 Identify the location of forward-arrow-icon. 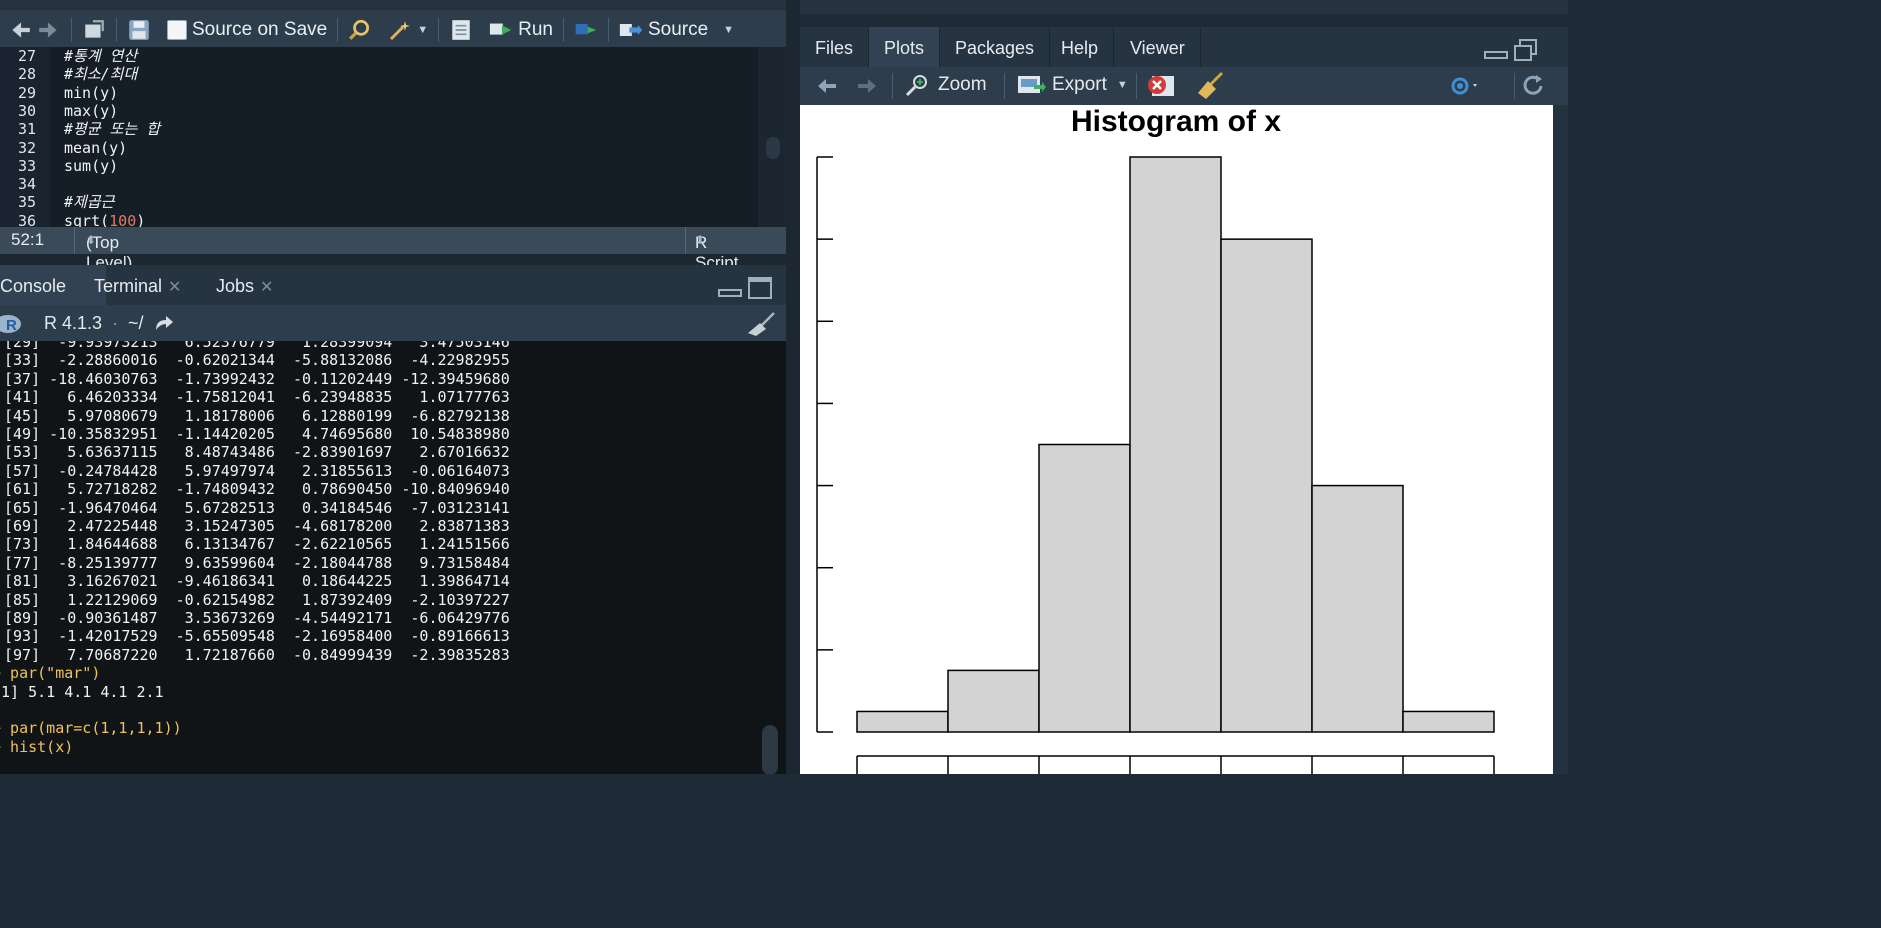
(49, 30).